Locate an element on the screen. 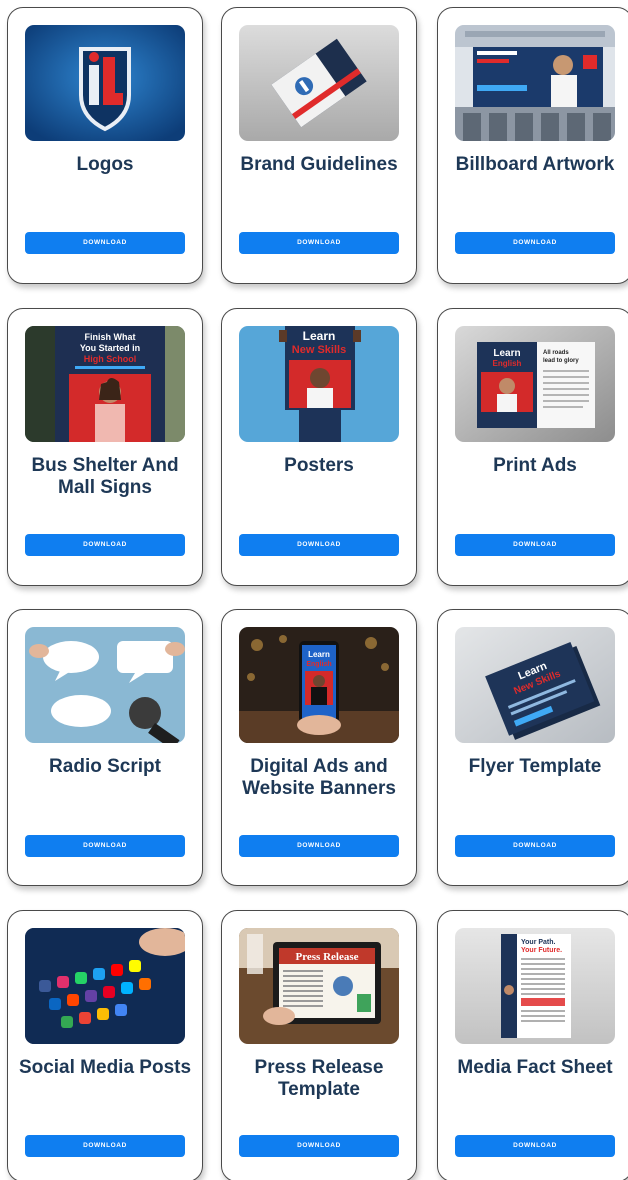 This screenshot has width=628, height=1180. billboard-thumbnail is located at coordinates (535, 83).